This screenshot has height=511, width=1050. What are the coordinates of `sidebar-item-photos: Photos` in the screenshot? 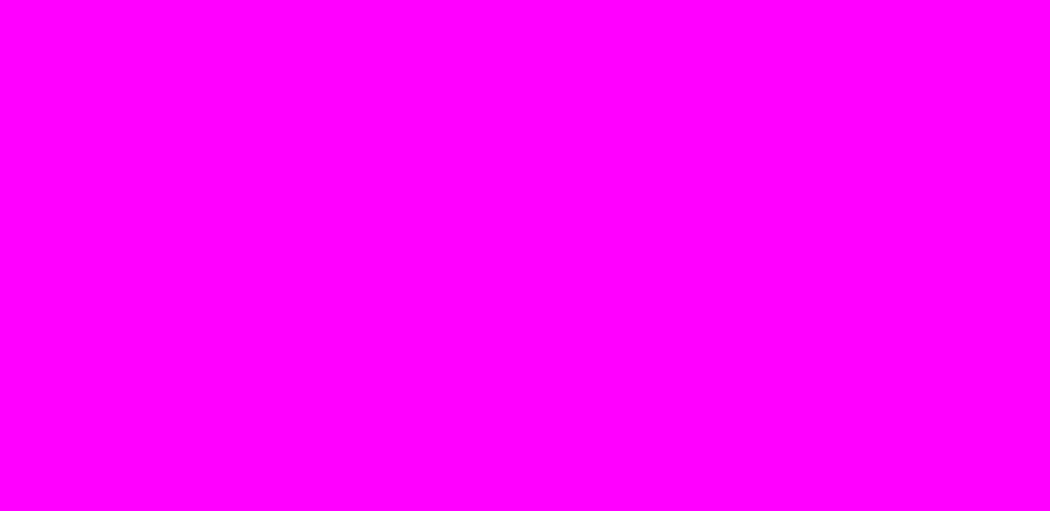 It's located at (32, 273).